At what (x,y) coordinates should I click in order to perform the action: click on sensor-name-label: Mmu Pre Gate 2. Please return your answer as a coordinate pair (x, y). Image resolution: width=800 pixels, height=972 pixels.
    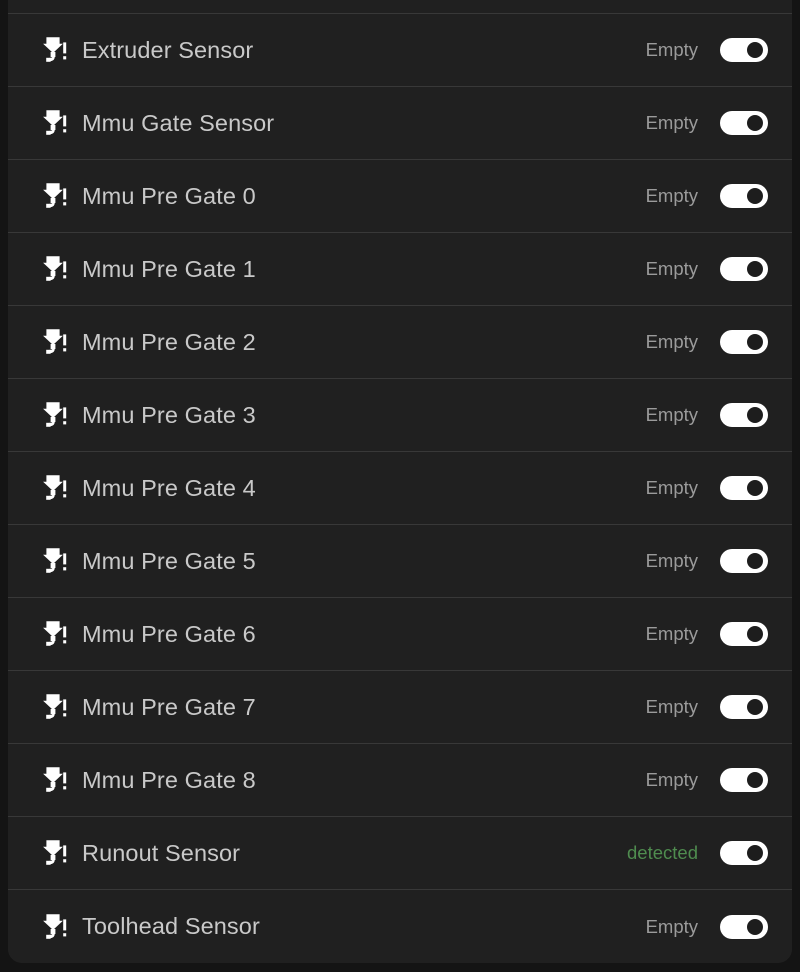
    Looking at the image, I should click on (169, 341).